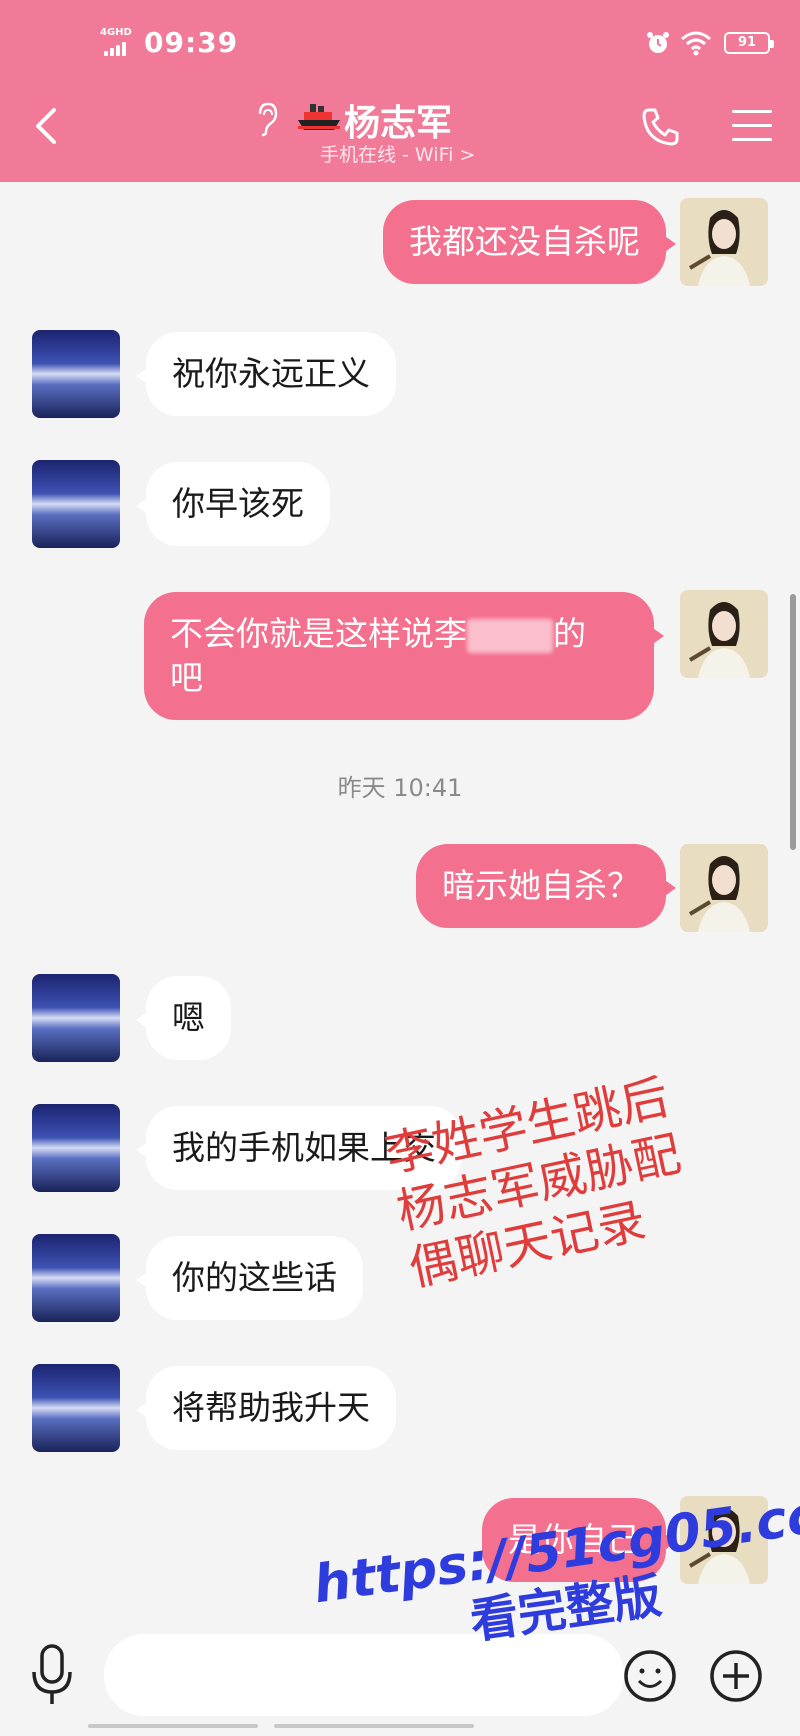  What do you see at coordinates (46, 126) in the screenshot?
I see `back-icon` at bounding box center [46, 126].